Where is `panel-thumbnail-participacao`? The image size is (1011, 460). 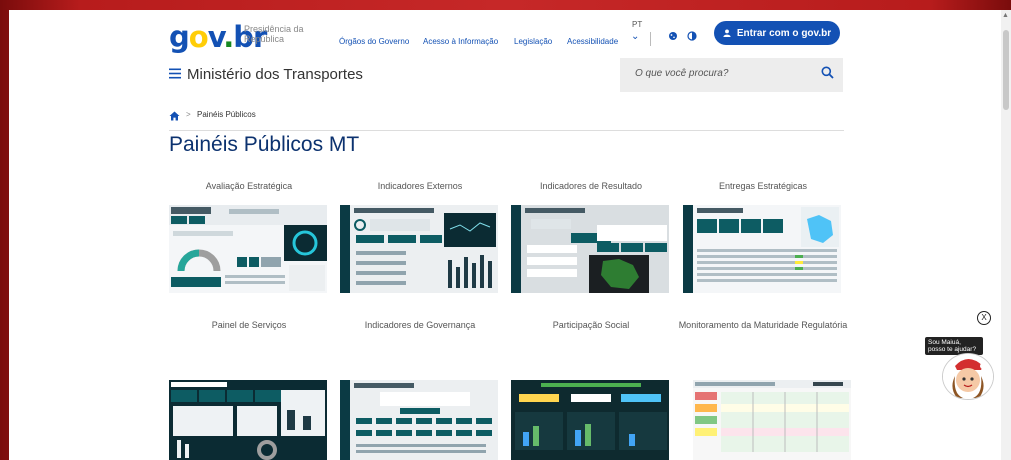 panel-thumbnail-participacao is located at coordinates (590, 420).